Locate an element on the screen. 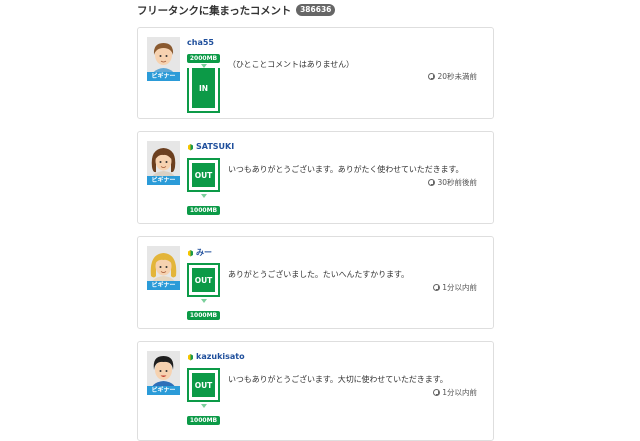  tank-type-label: IN is located at coordinates (203, 88).